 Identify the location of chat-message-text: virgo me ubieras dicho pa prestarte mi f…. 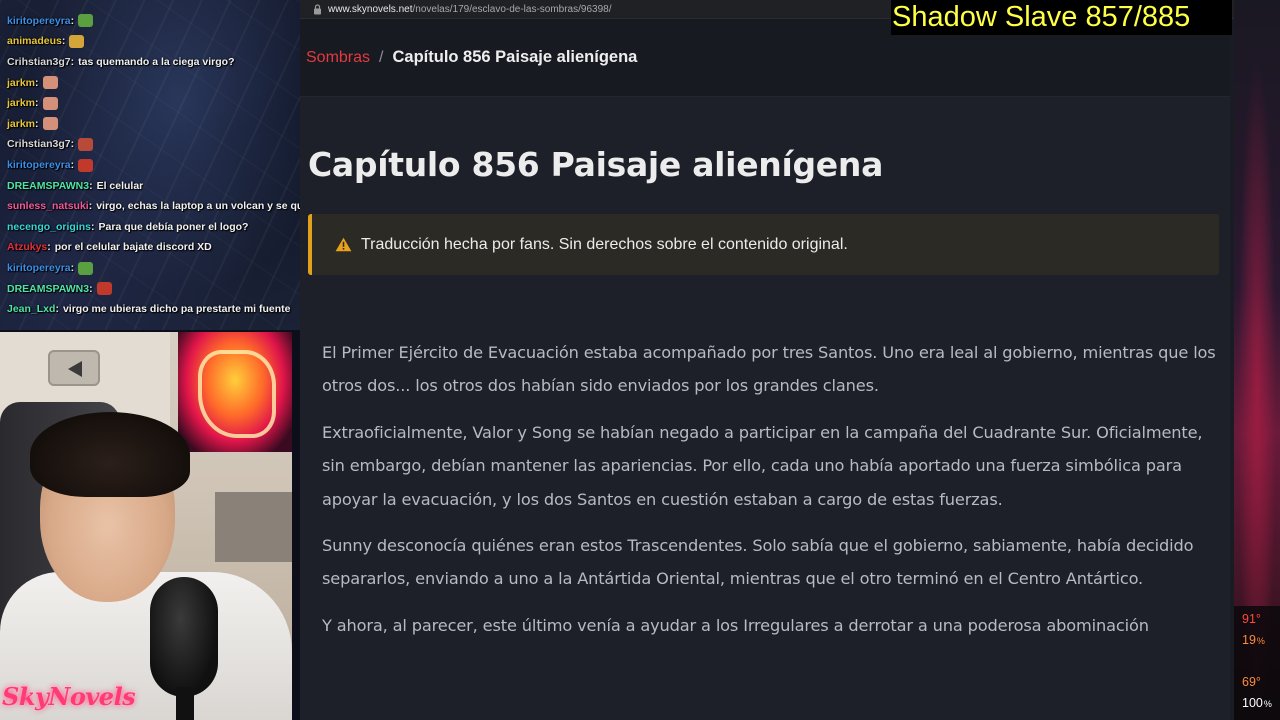
(176, 309).